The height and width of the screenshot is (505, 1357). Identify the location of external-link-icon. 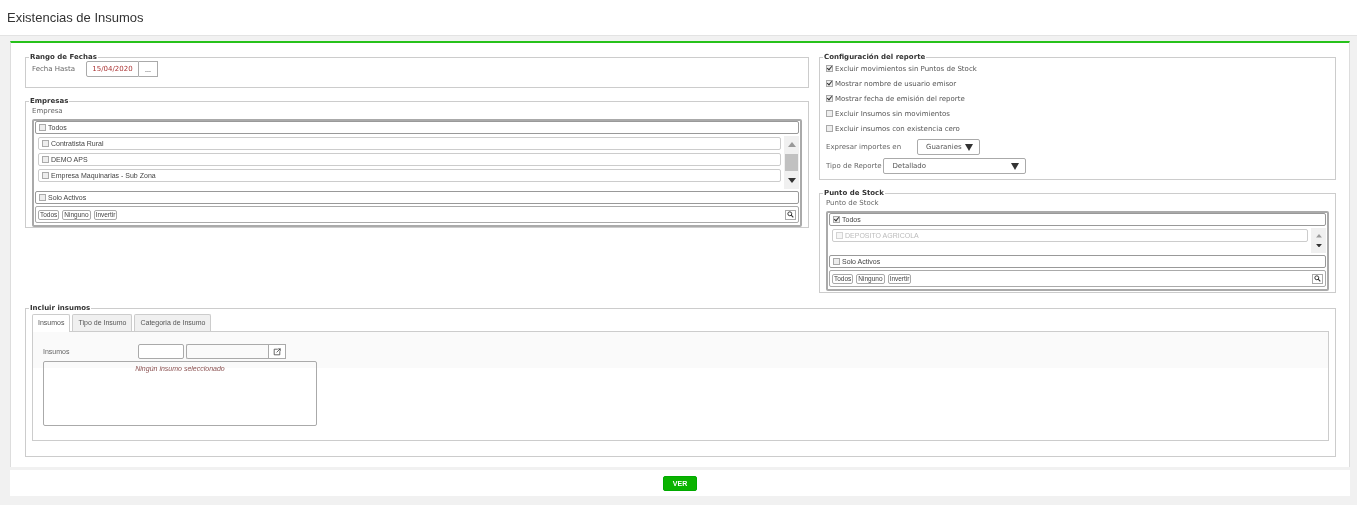
(277, 351).